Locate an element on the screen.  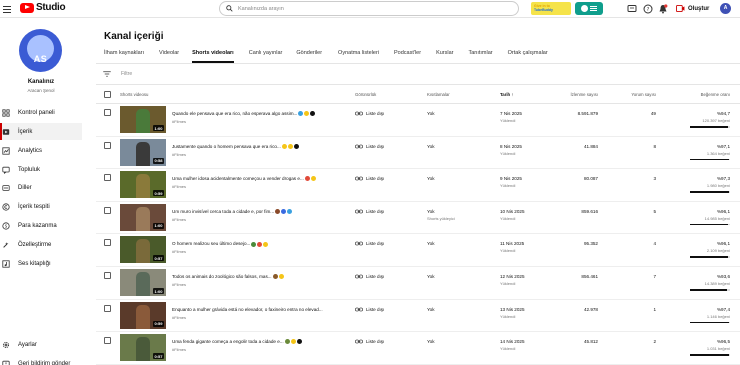
header-video: Shorts videosu is located at coordinates (134, 94).